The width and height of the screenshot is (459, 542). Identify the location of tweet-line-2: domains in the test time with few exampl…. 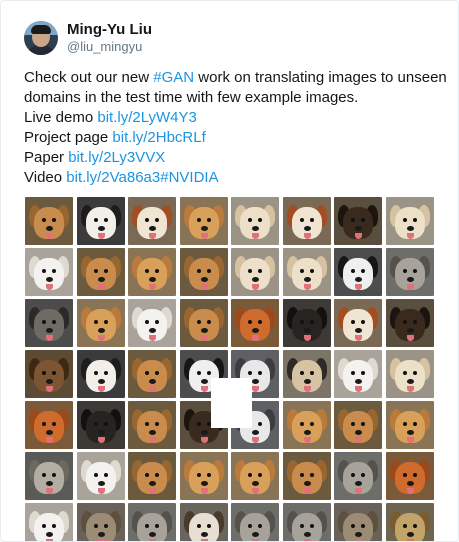
(191, 97).